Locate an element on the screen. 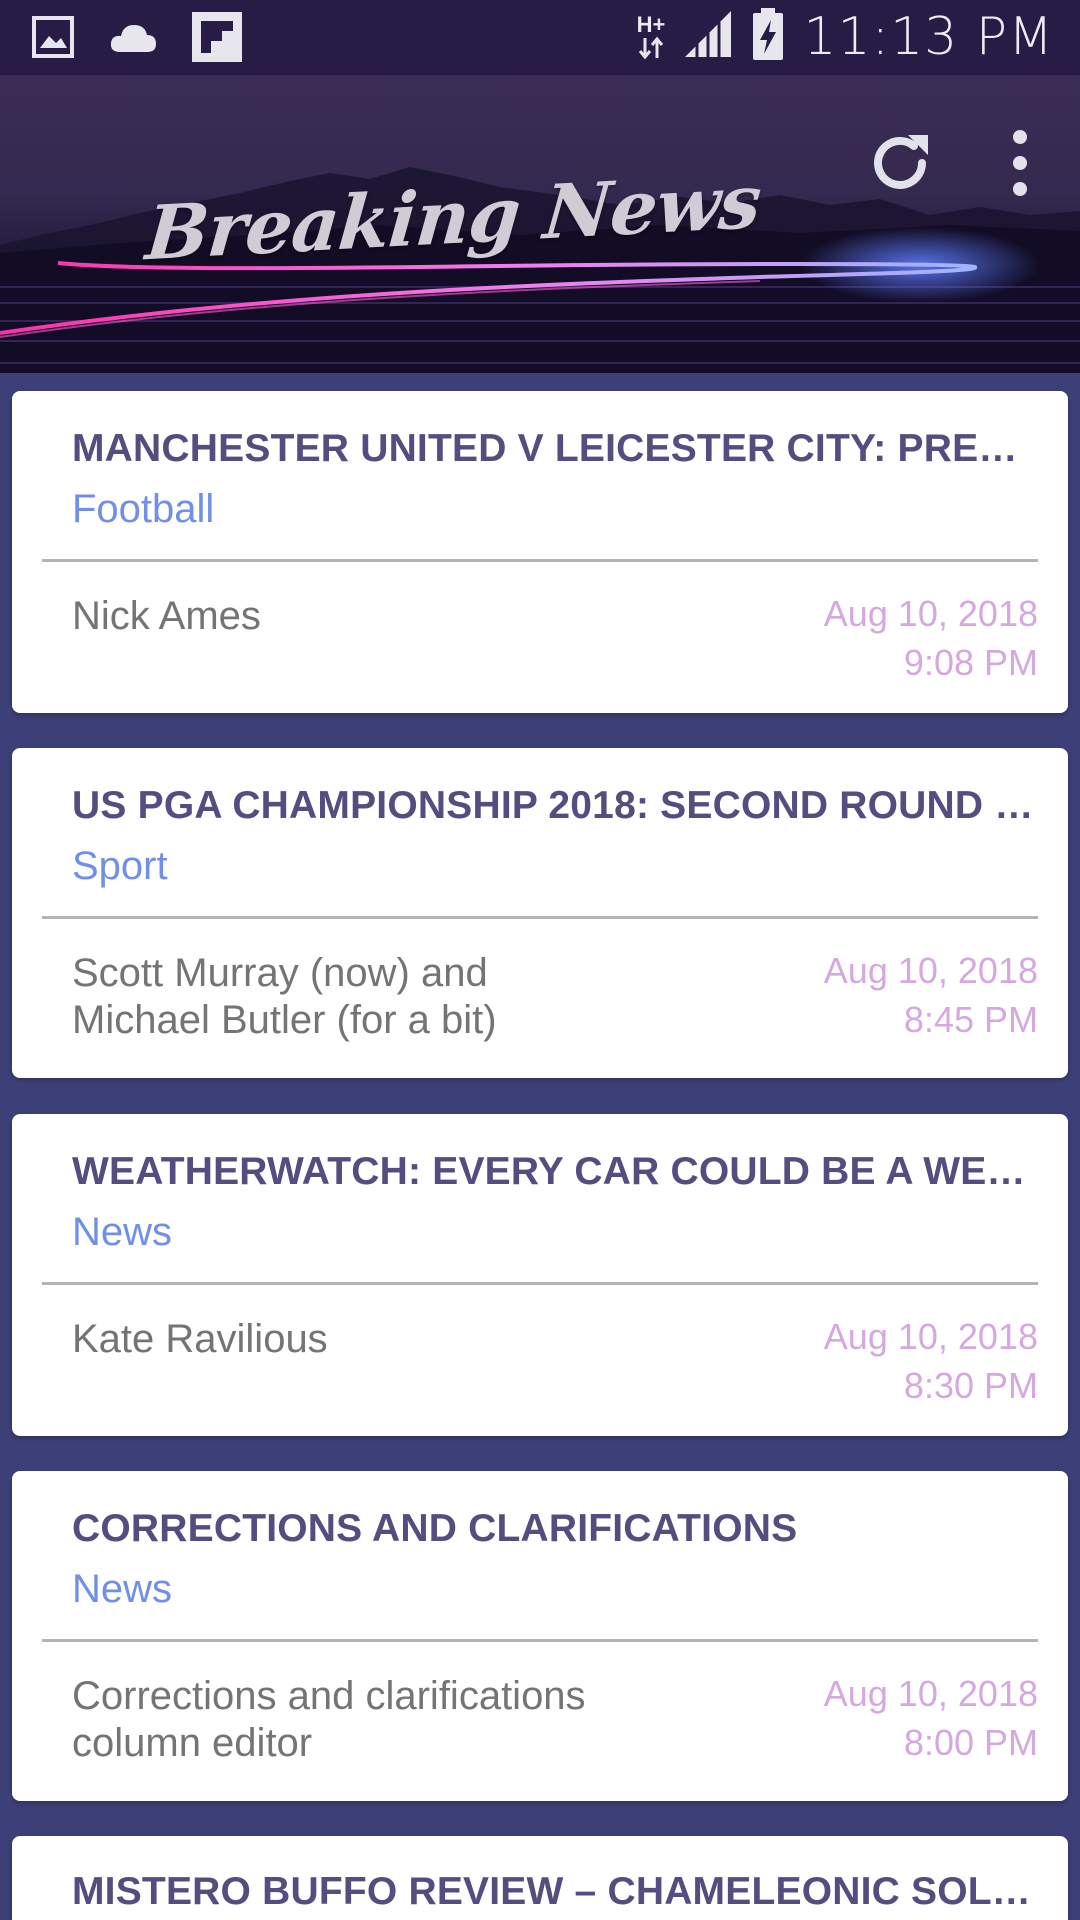 The image size is (1080, 1920). article-category: Sport is located at coordinates (120, 866).